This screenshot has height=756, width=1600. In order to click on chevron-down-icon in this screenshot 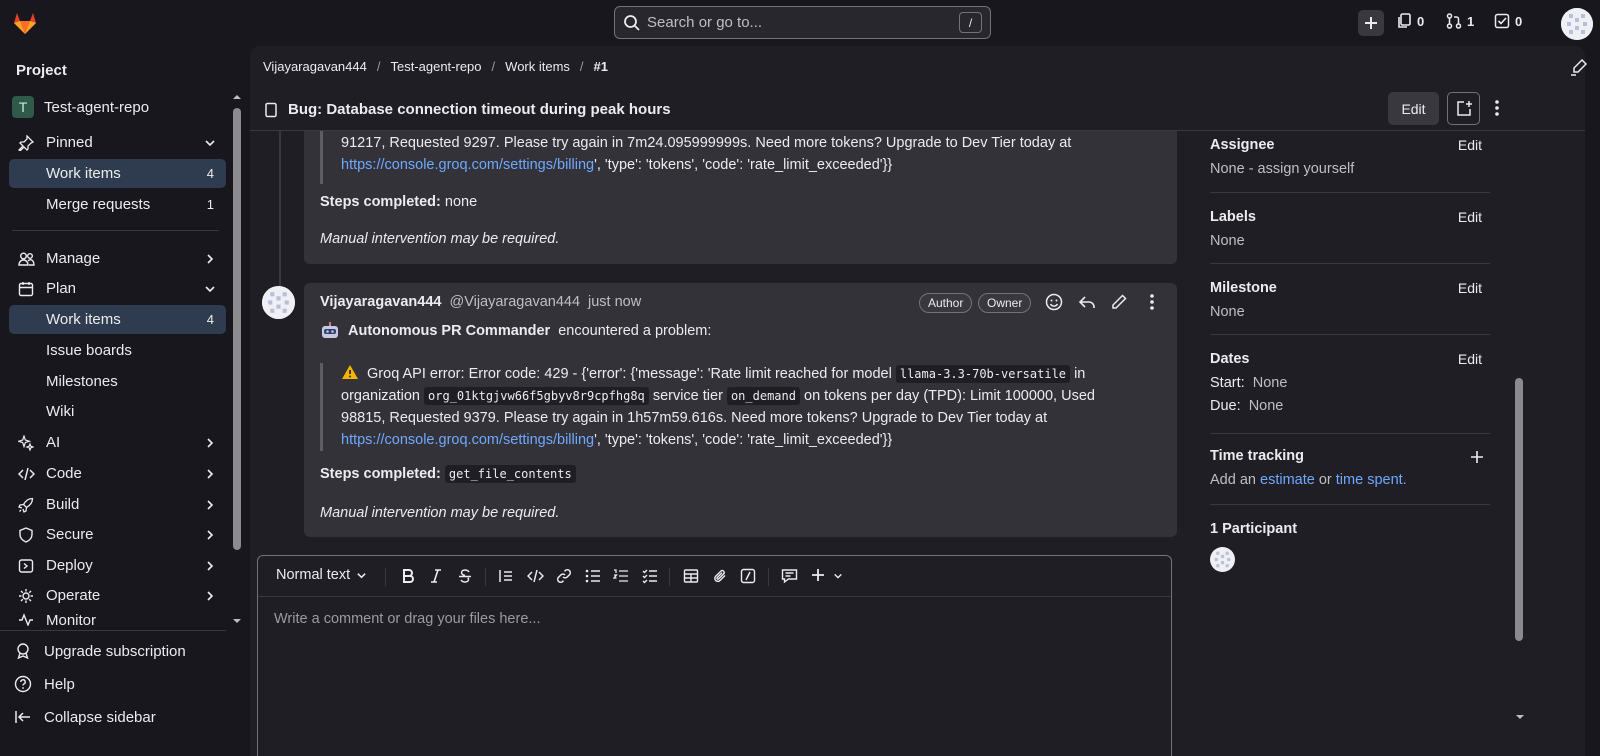, I will do `click(838, 576)`.